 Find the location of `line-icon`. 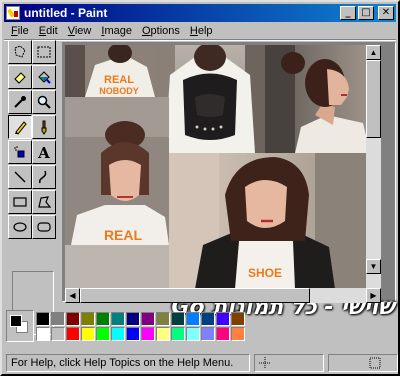

line-icon is located at coordinates (20, 177).